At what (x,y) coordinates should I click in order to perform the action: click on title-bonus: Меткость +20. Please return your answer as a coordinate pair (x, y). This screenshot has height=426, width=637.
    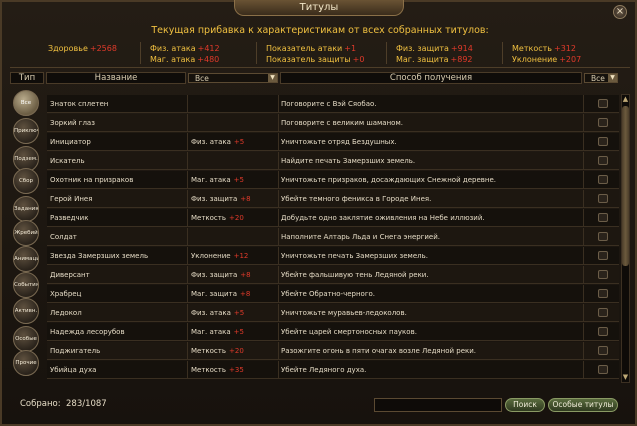
    Looking at the image, I should click on (233, 218).